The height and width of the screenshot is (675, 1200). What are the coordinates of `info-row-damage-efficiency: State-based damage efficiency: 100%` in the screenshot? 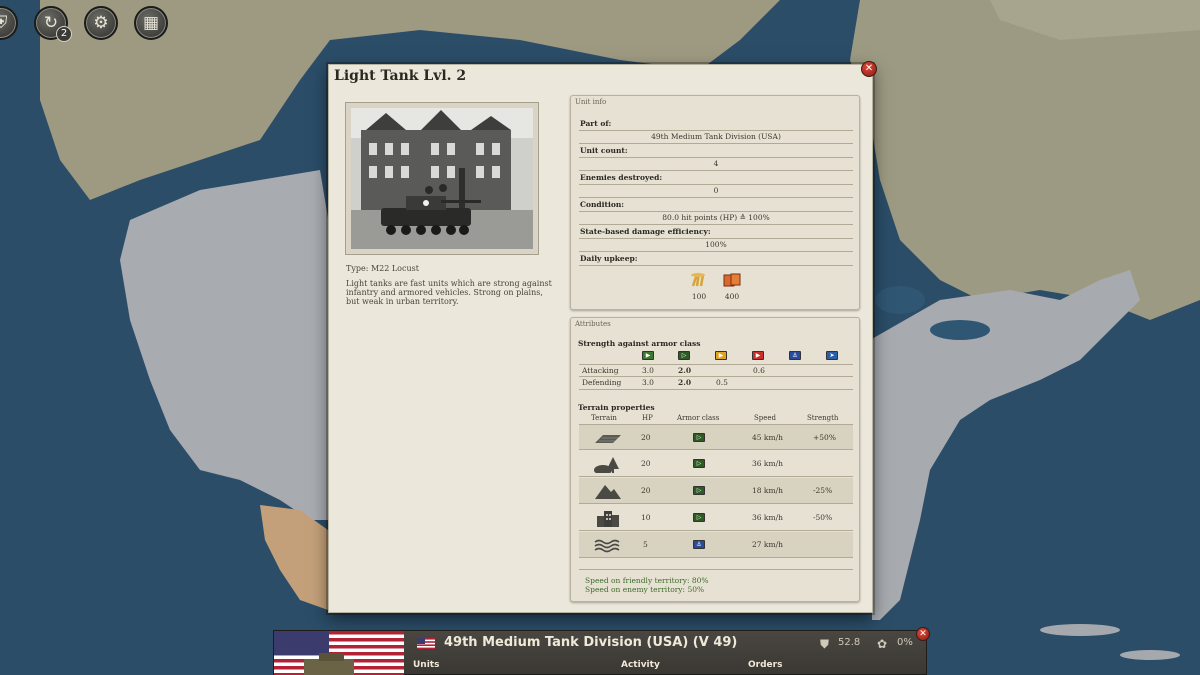 It's located at (716, 239).